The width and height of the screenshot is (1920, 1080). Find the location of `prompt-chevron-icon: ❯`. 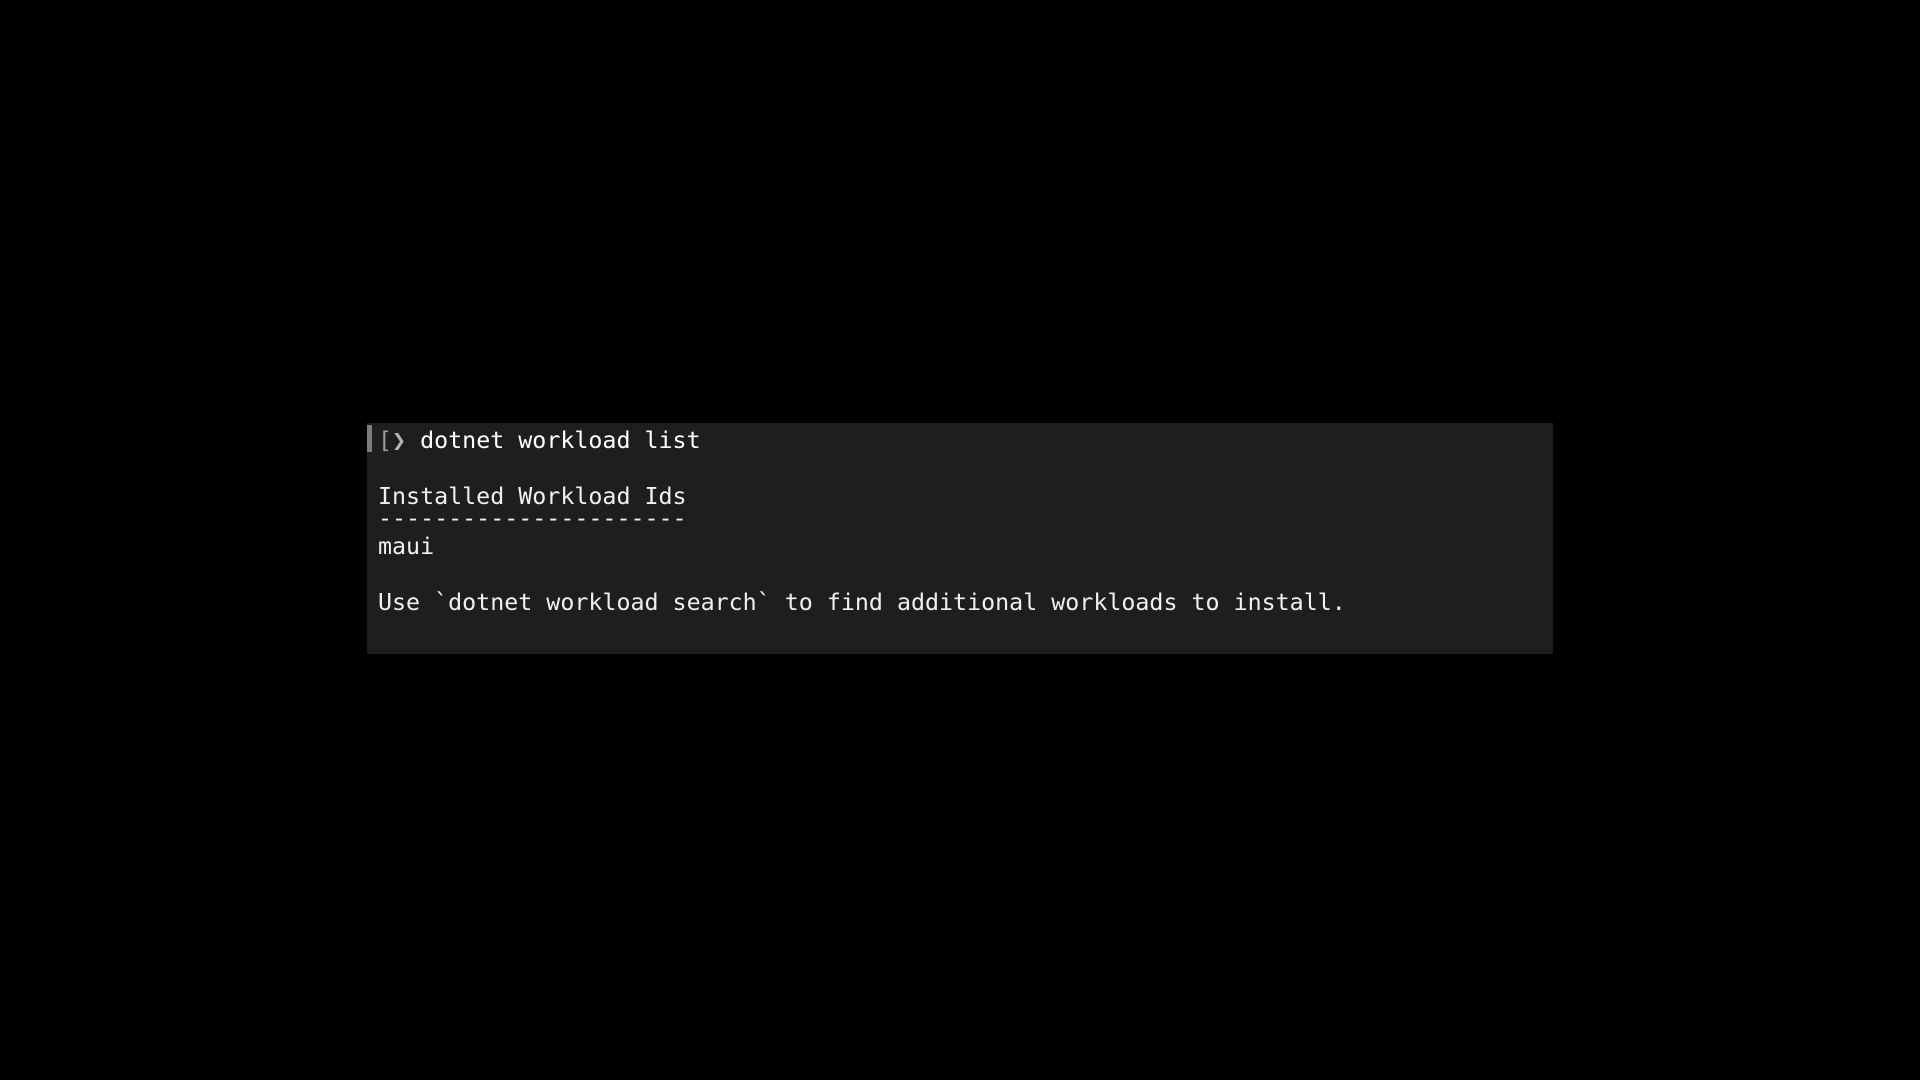

prompt-chevron-icon: ❯ is located at coordinates (399, 440).